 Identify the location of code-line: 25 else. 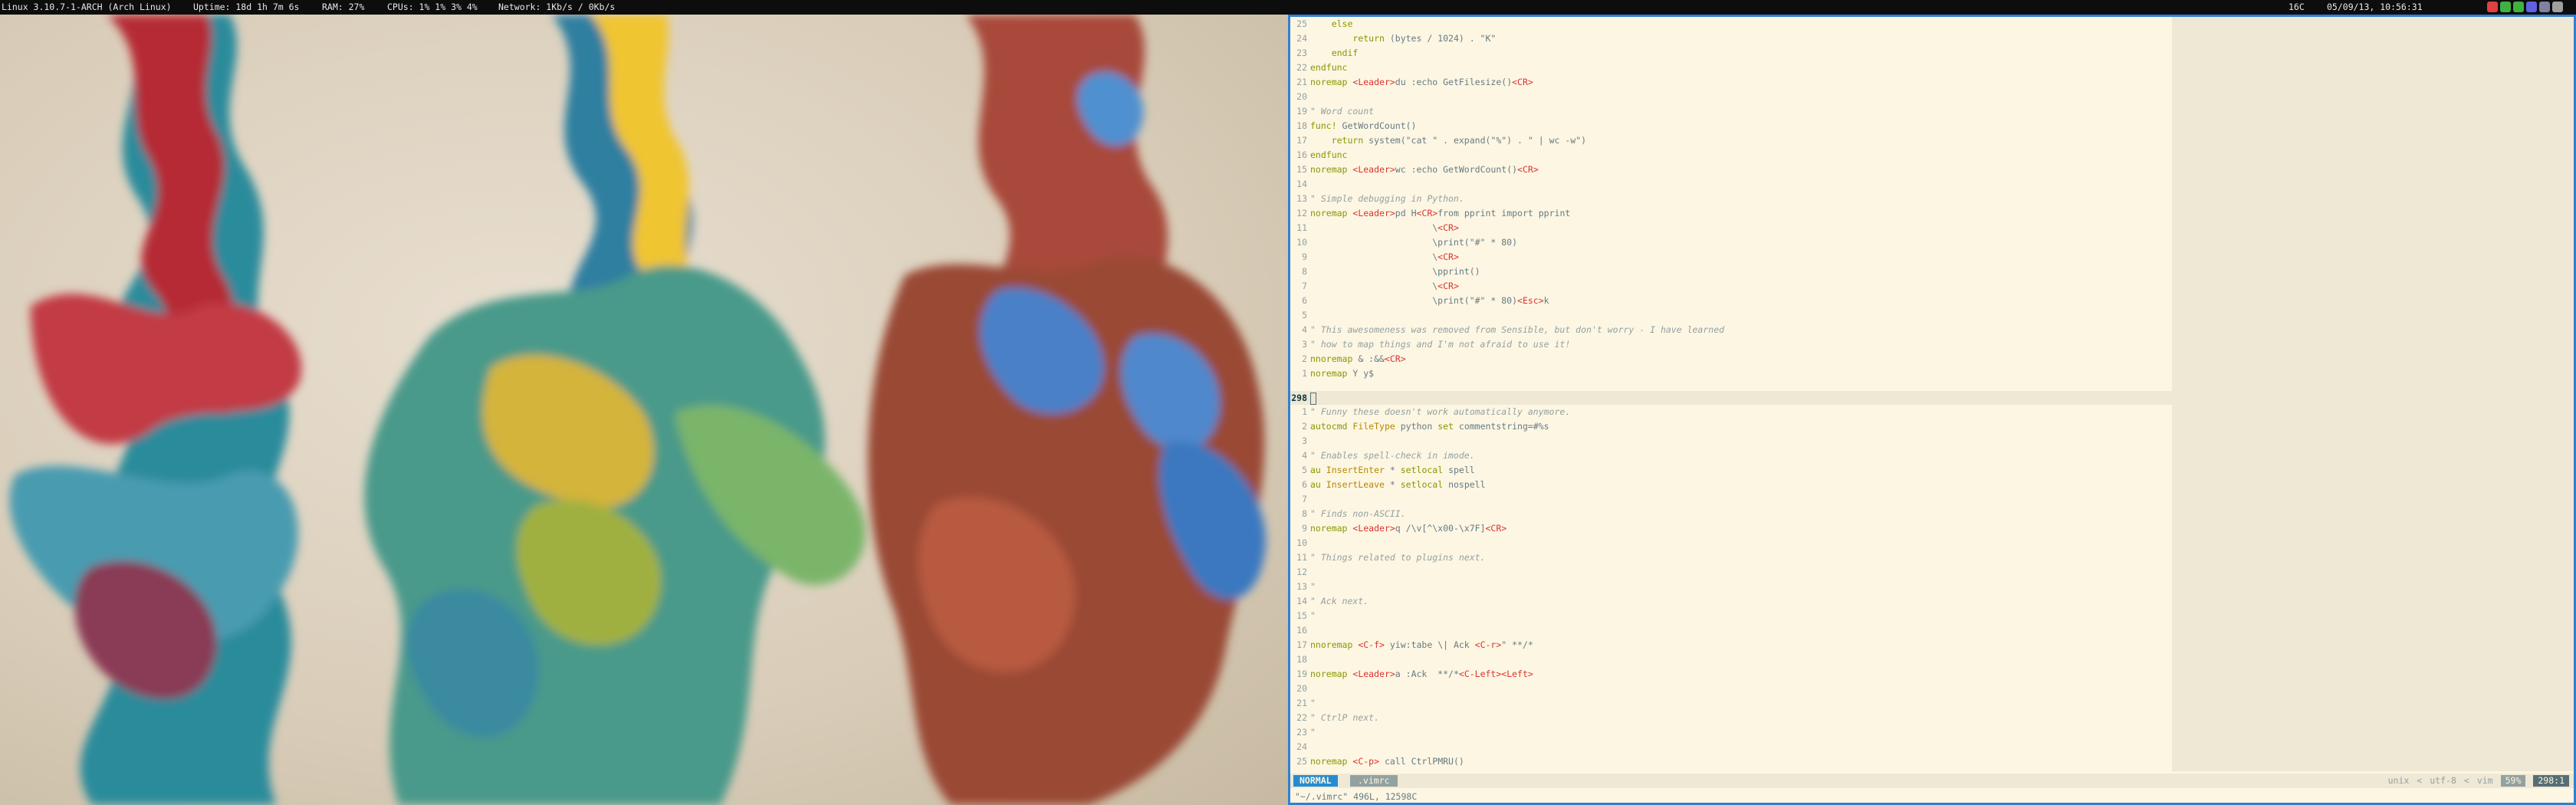
(1932, 24).